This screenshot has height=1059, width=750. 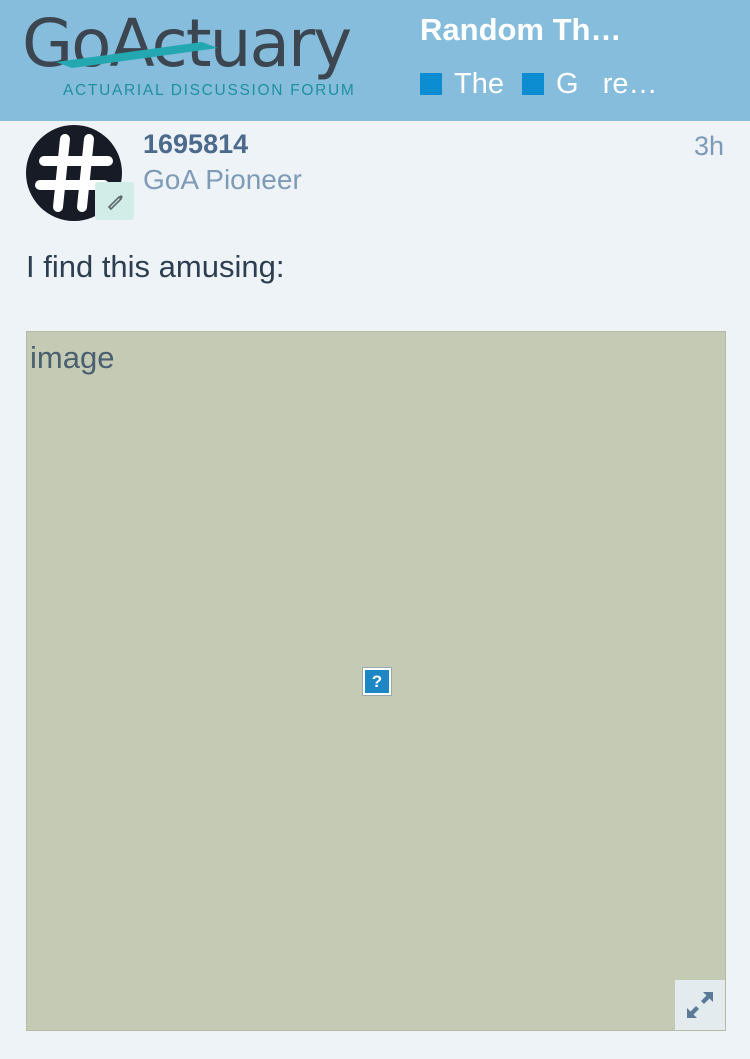 I want to click on site-logo: GoActuary ACTUARIAL DISCUSSION FORUM, so click(x=212, y=58).